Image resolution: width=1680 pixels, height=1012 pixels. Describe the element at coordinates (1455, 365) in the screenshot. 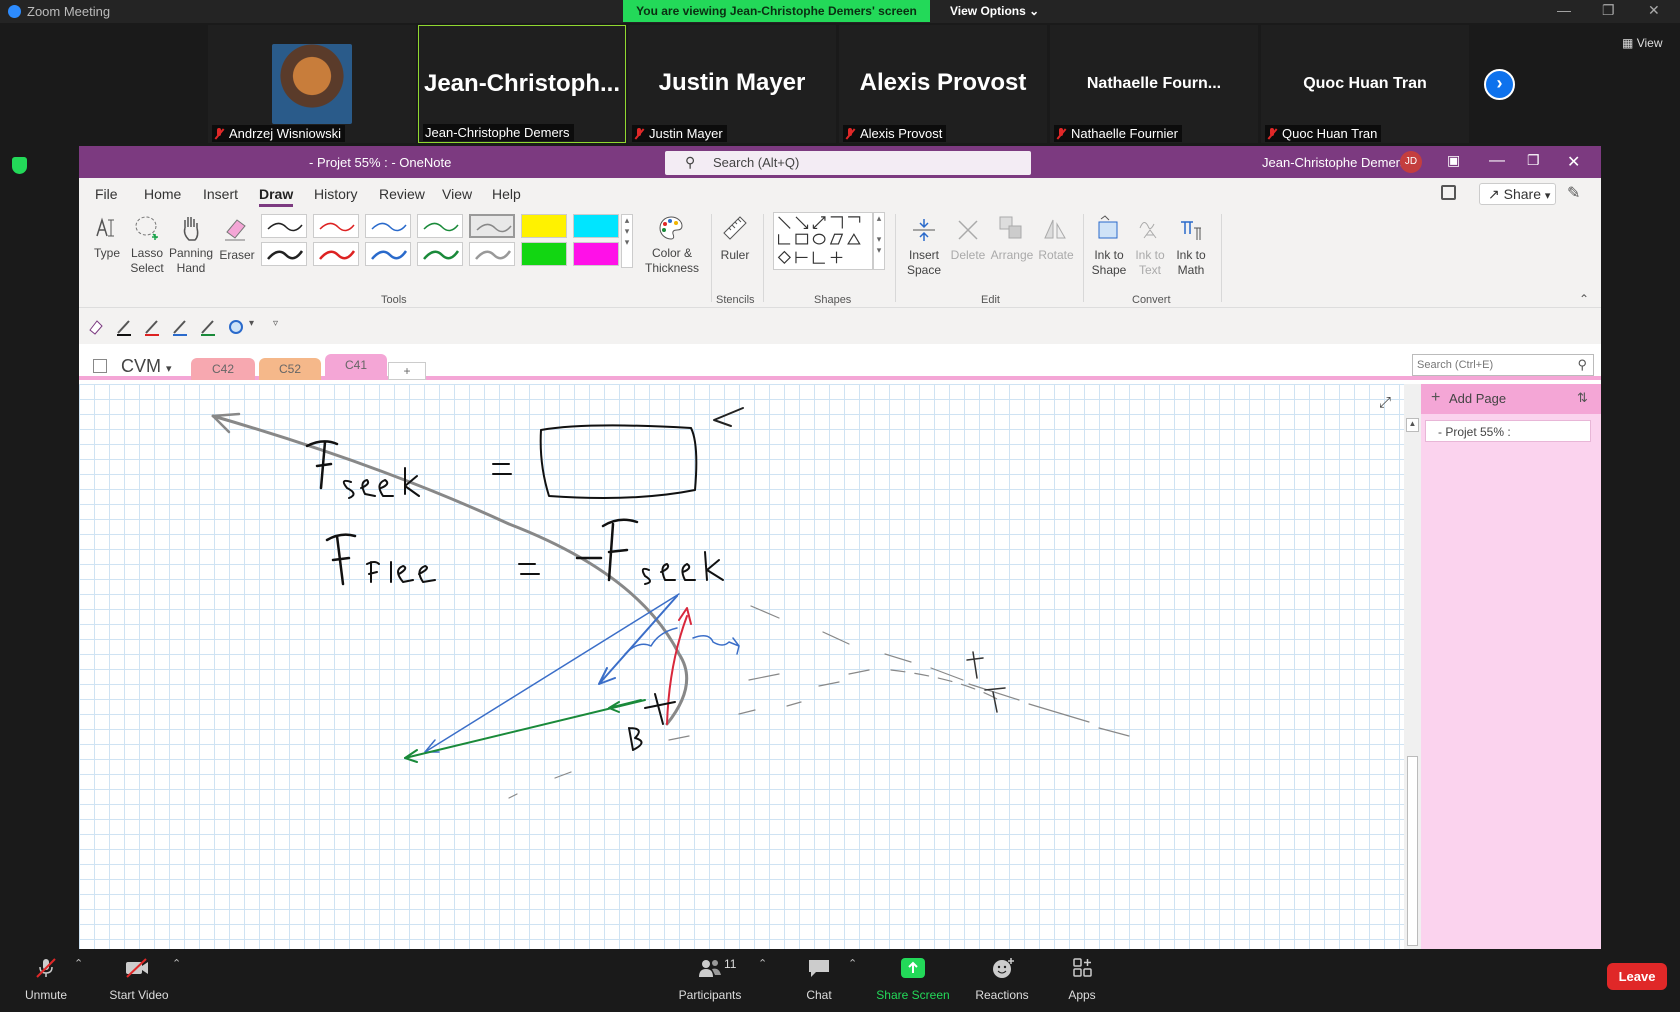

I see `page-search-placeholder: Search (Ctrl+E)` at that location.